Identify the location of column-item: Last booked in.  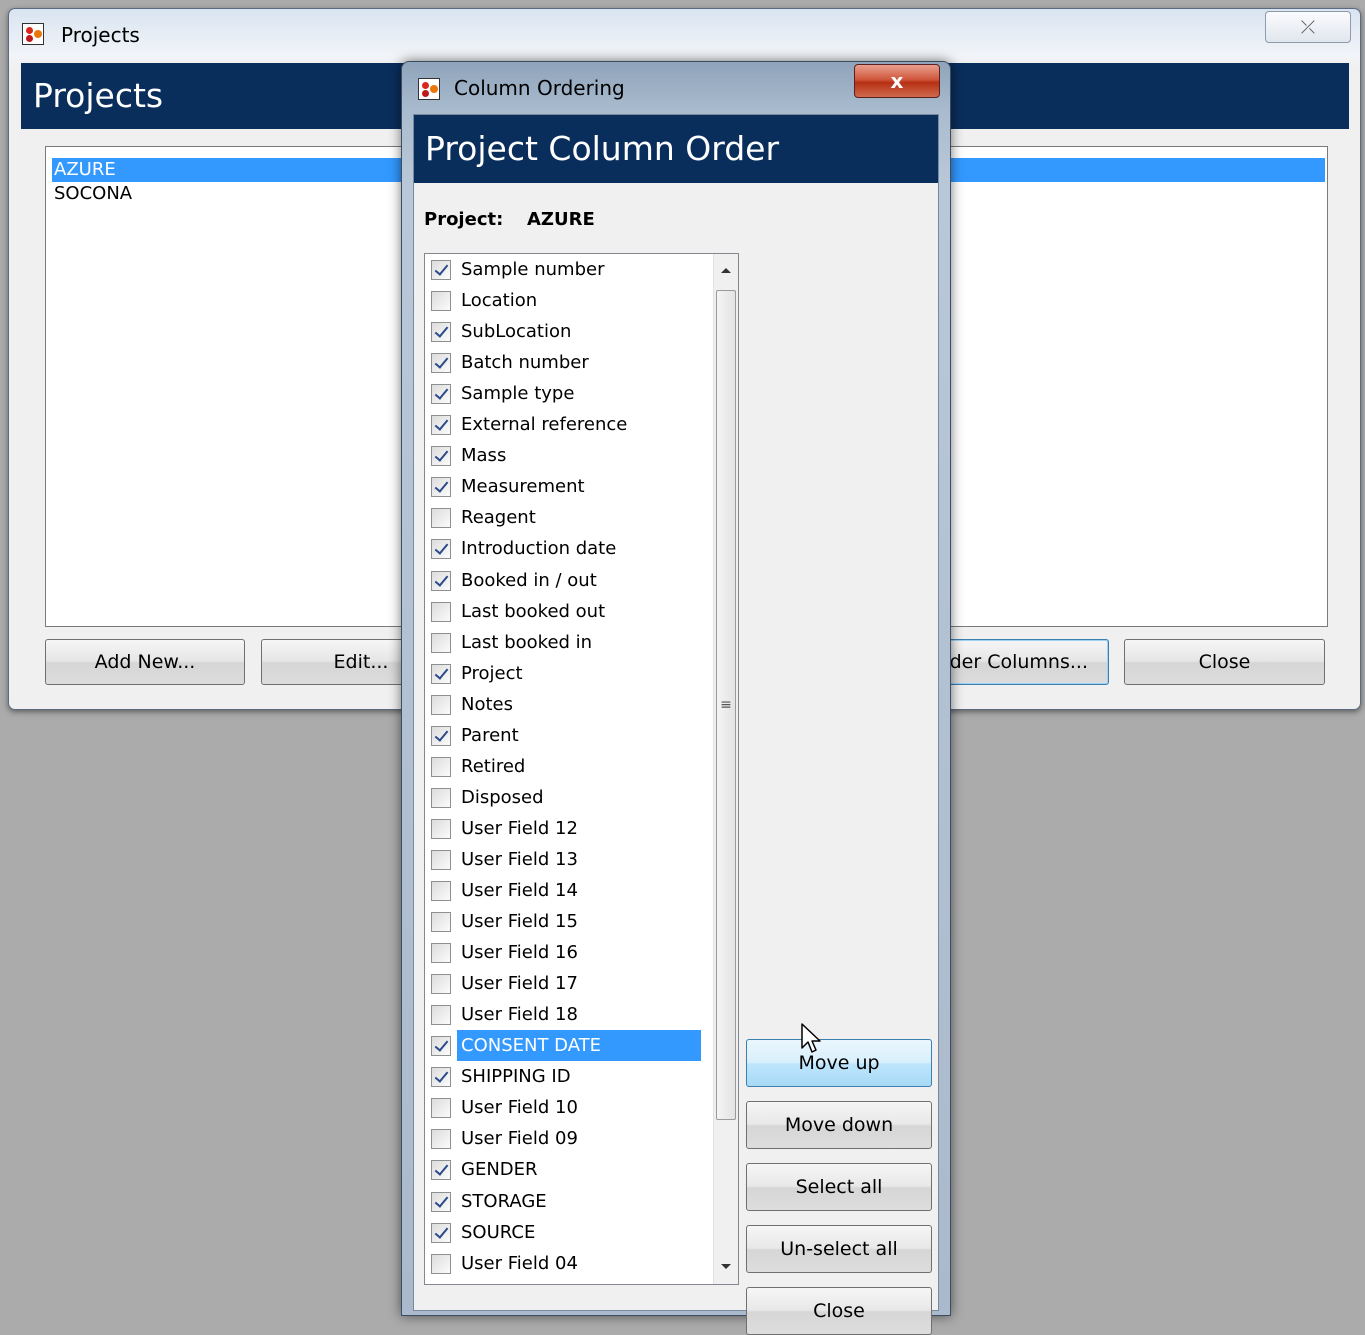
(567, 642).